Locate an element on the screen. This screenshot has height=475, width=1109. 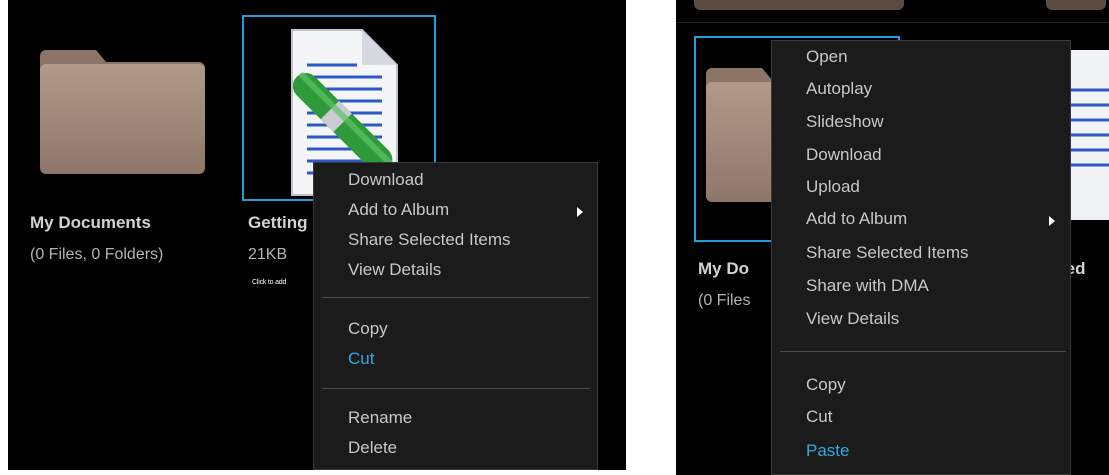
menu-item-slideshow: Slideshow is located at coordinates (845, 122).